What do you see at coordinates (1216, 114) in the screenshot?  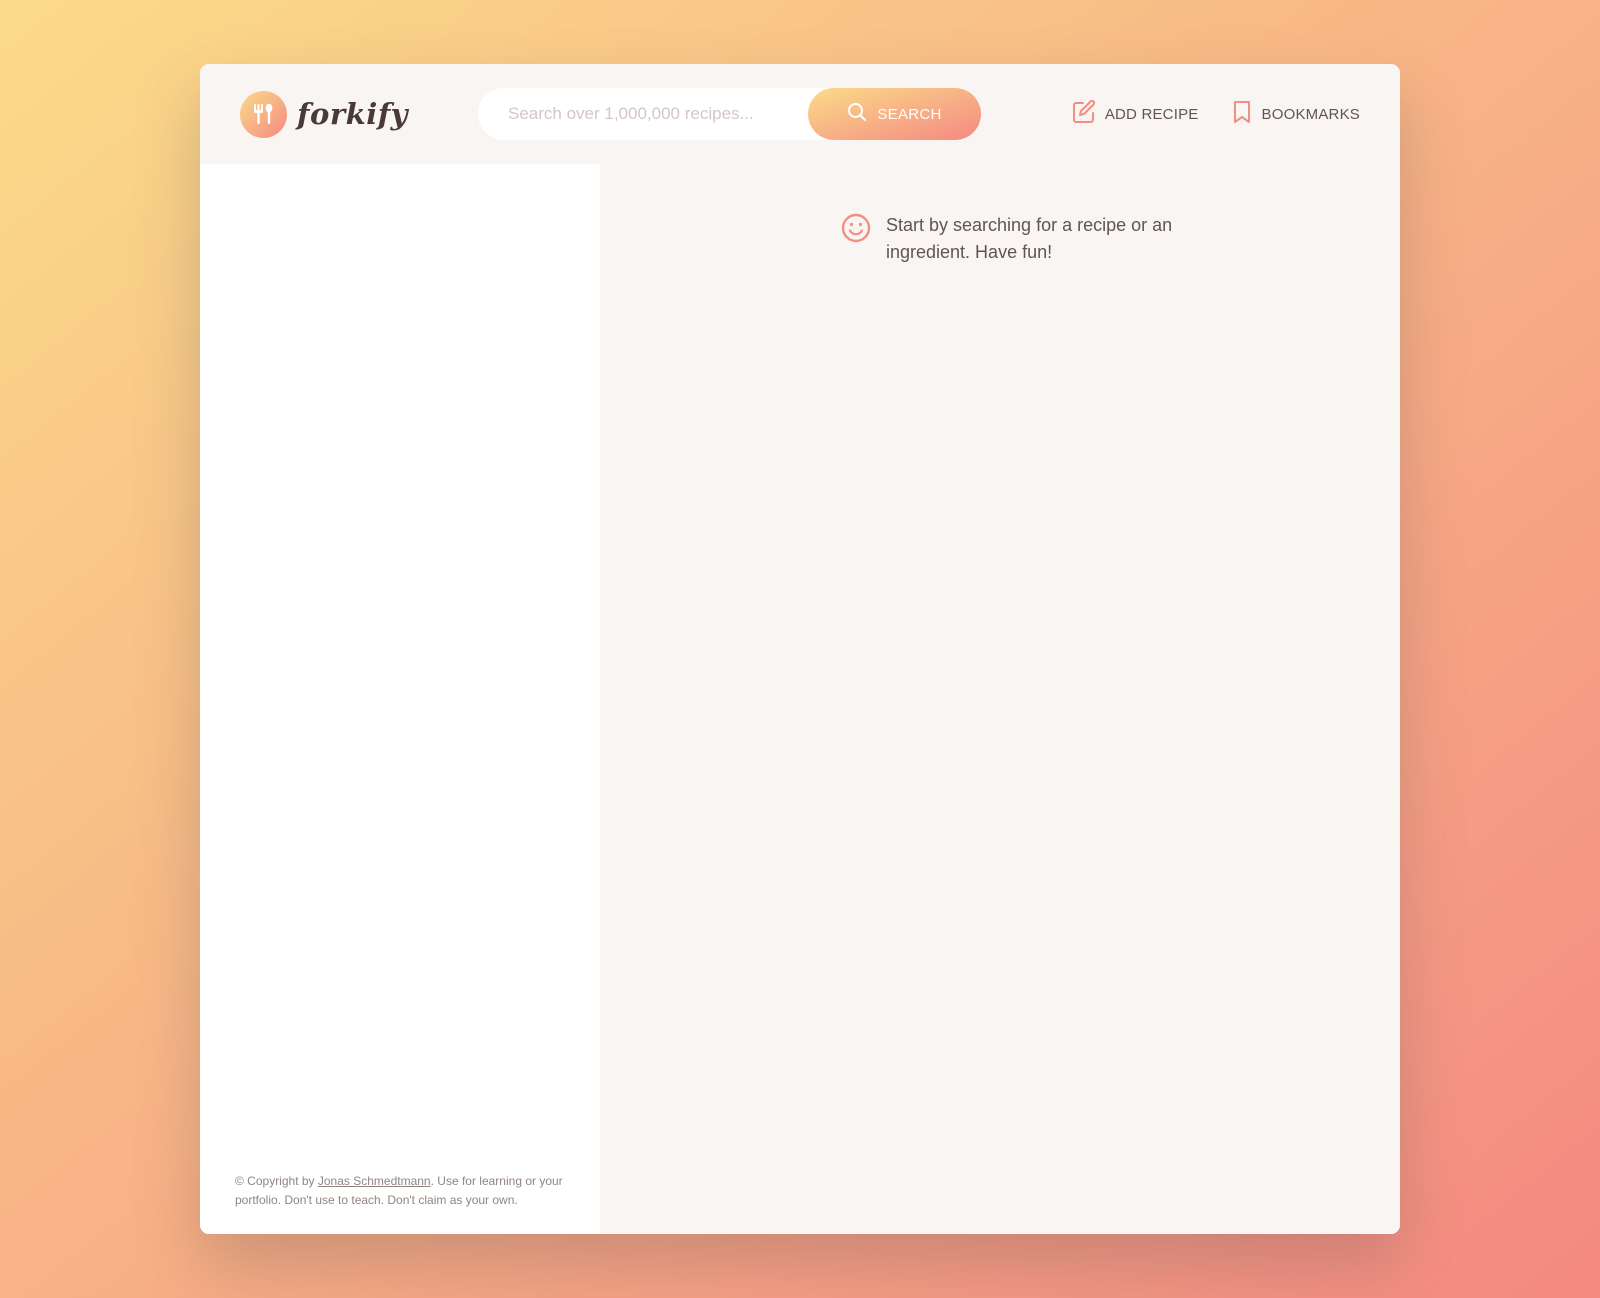 I see `nav: ADD RECIPE BOOKMARKS` at bounding box center [1216, 114].